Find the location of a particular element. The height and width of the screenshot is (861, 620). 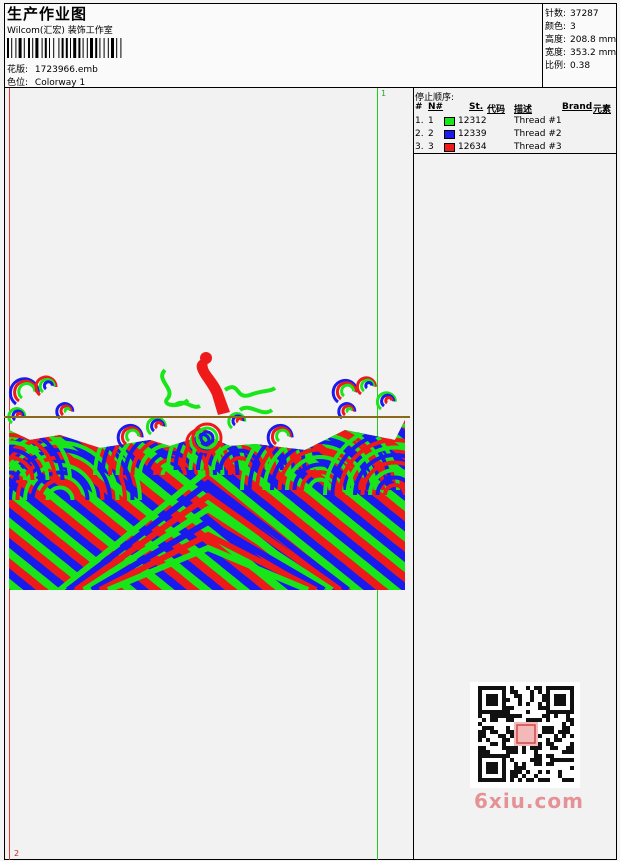

stat-height: 高度: 208.8 mm is located at coordinates (581, 40).